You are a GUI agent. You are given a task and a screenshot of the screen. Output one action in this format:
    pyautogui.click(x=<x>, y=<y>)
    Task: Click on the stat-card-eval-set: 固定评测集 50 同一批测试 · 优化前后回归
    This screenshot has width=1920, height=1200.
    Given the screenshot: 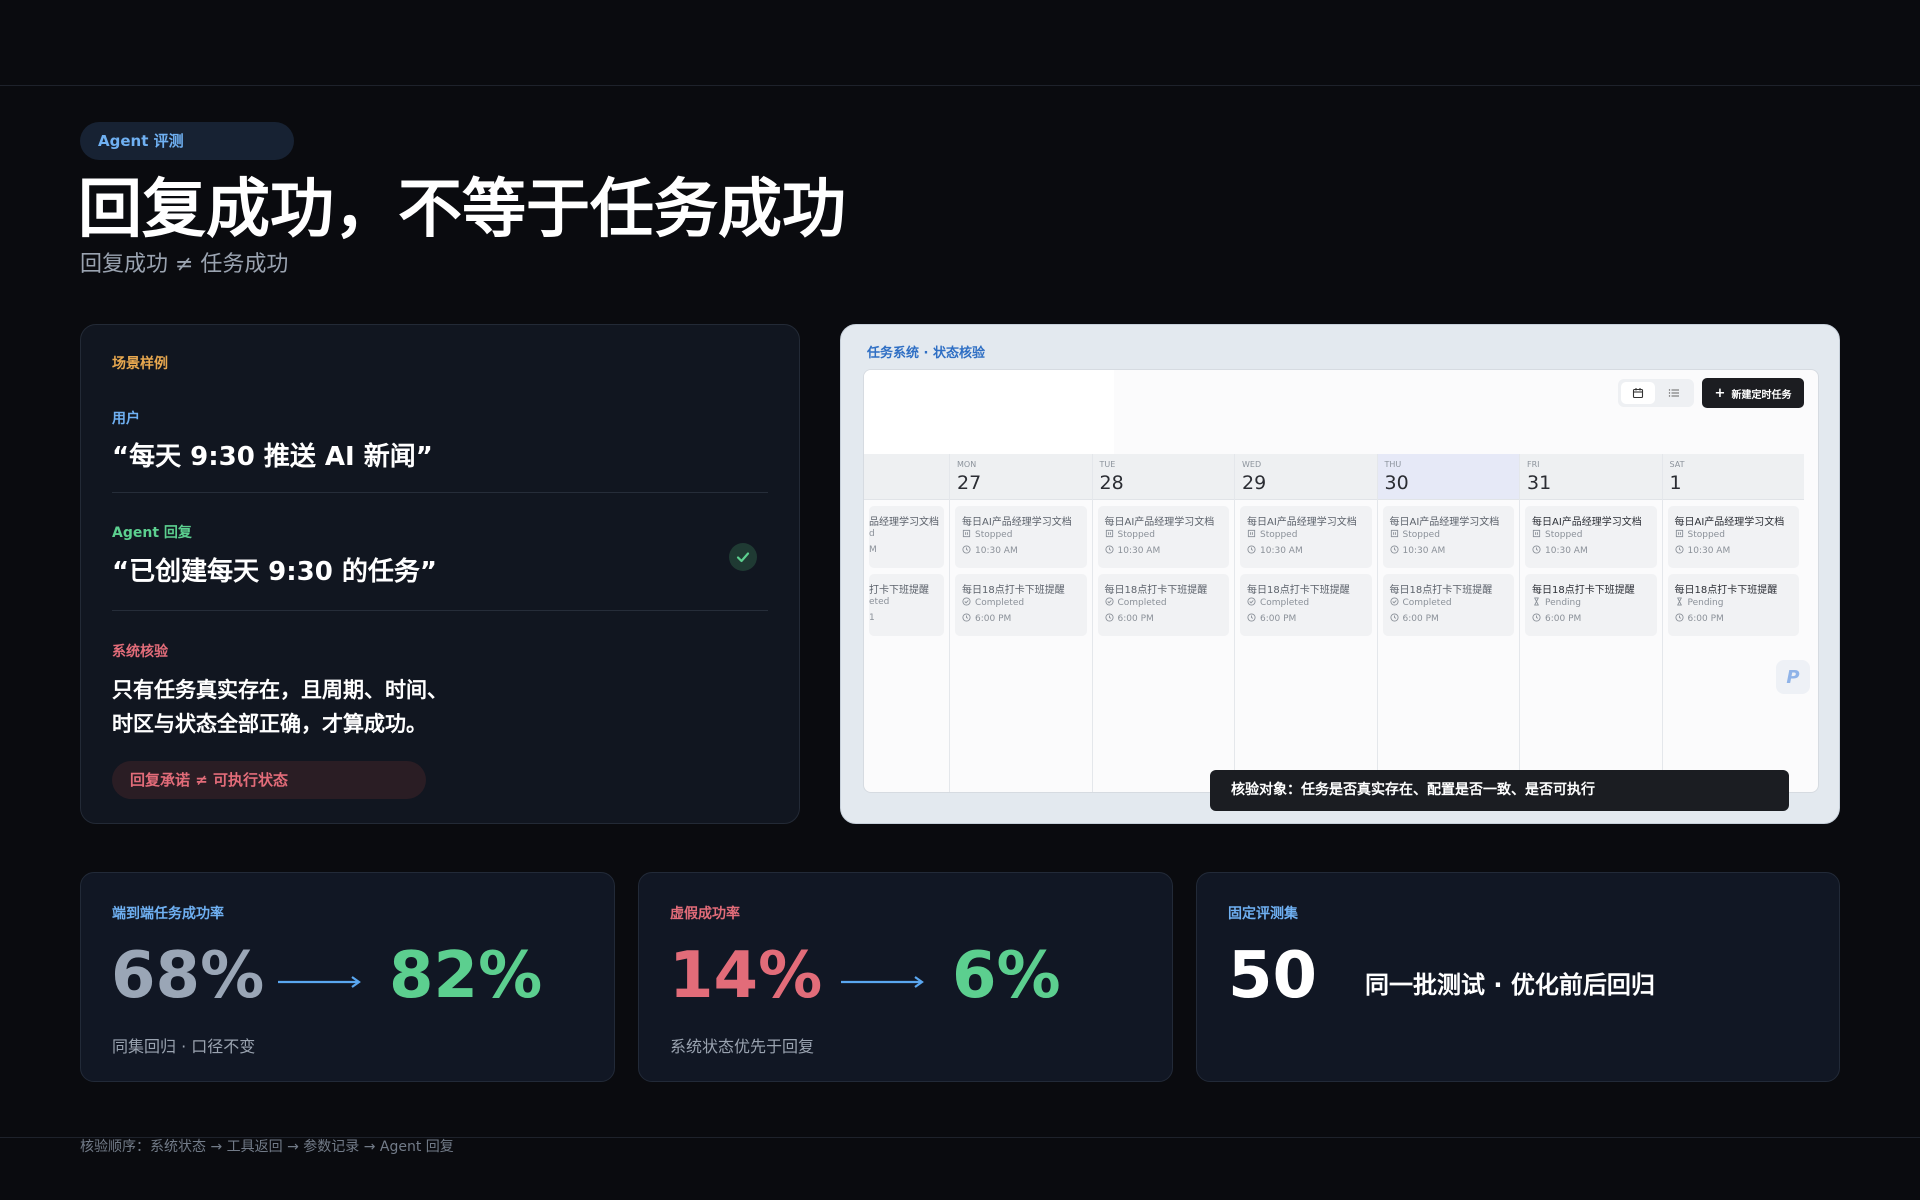 What is the action you would take?
    pyautogui.click(x=1518, y=977)
    